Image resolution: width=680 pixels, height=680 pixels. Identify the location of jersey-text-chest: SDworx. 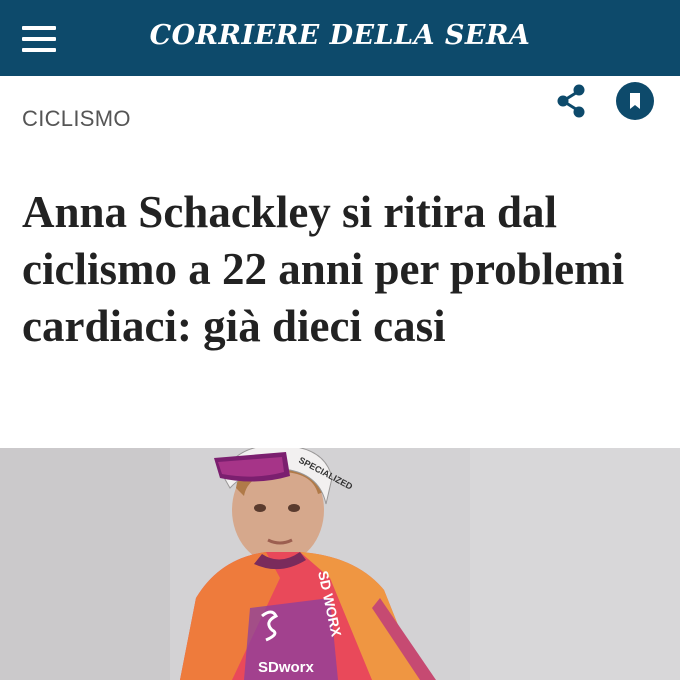
(286, 667).